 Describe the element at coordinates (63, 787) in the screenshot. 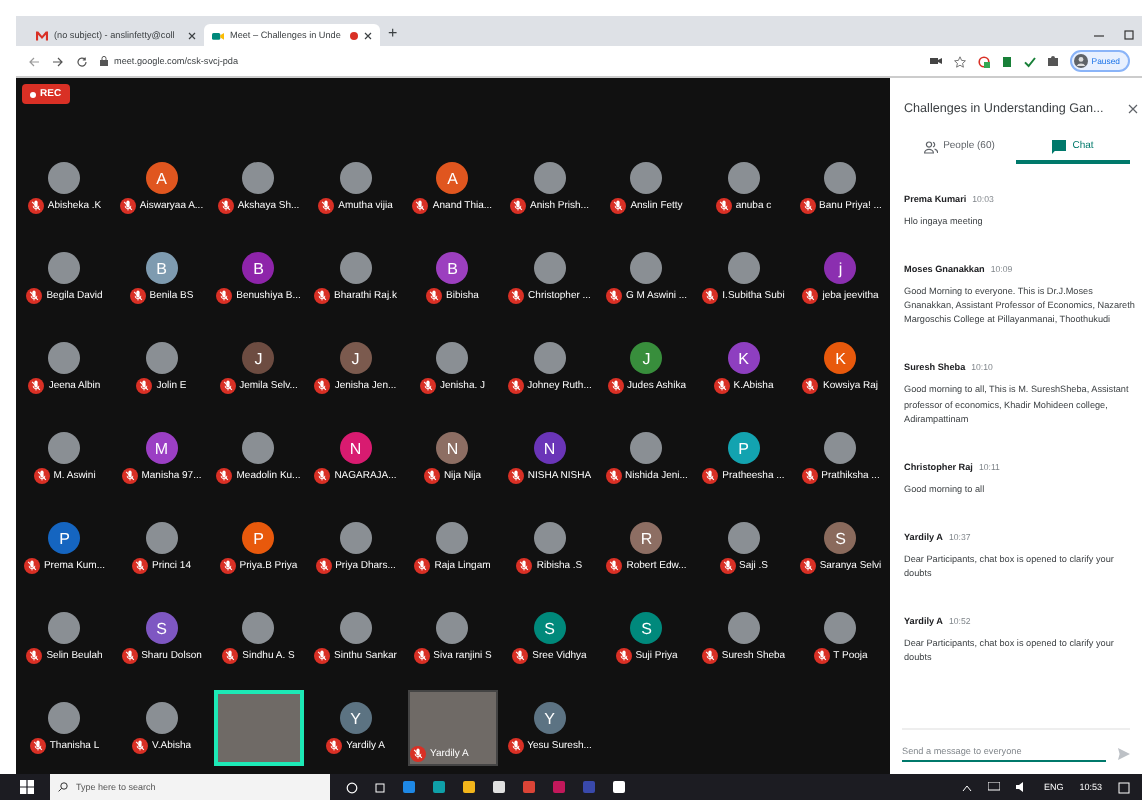

I see `search-icon` at that location.